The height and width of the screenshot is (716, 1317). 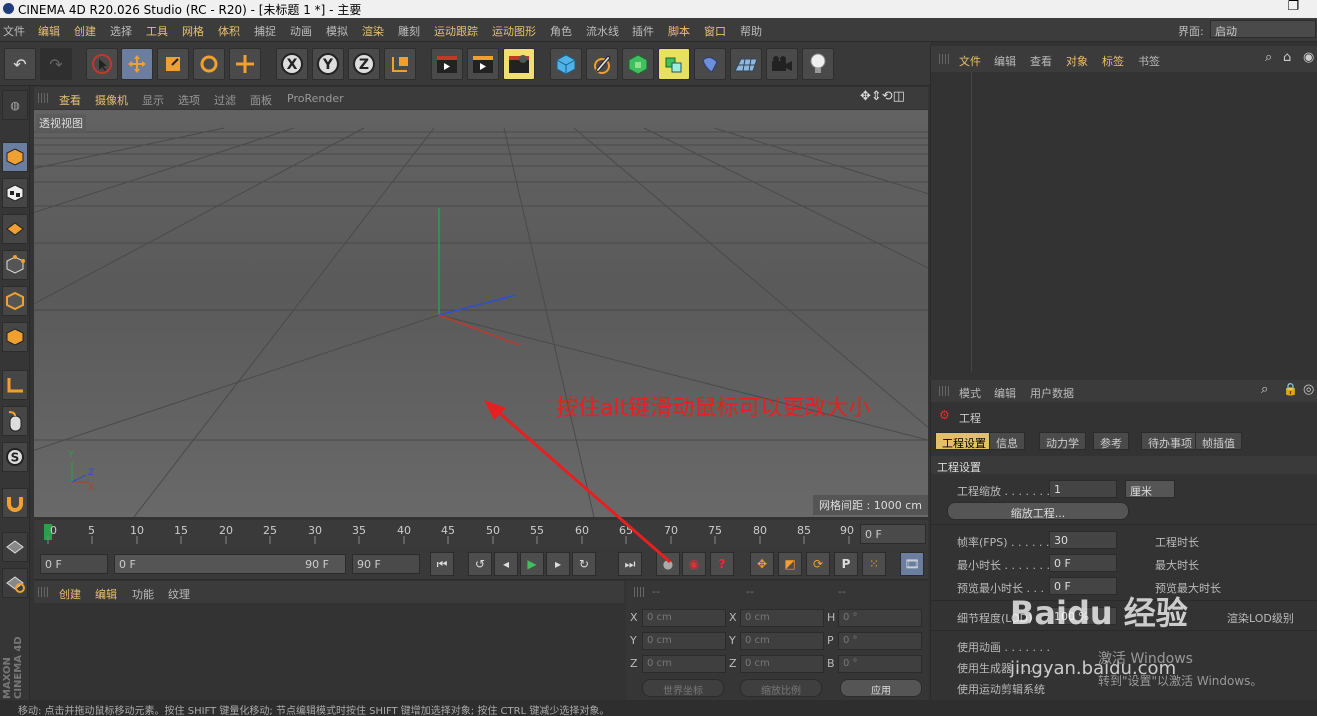 I want to click on material-menu-create: 创建, so click(x=70, y=594).